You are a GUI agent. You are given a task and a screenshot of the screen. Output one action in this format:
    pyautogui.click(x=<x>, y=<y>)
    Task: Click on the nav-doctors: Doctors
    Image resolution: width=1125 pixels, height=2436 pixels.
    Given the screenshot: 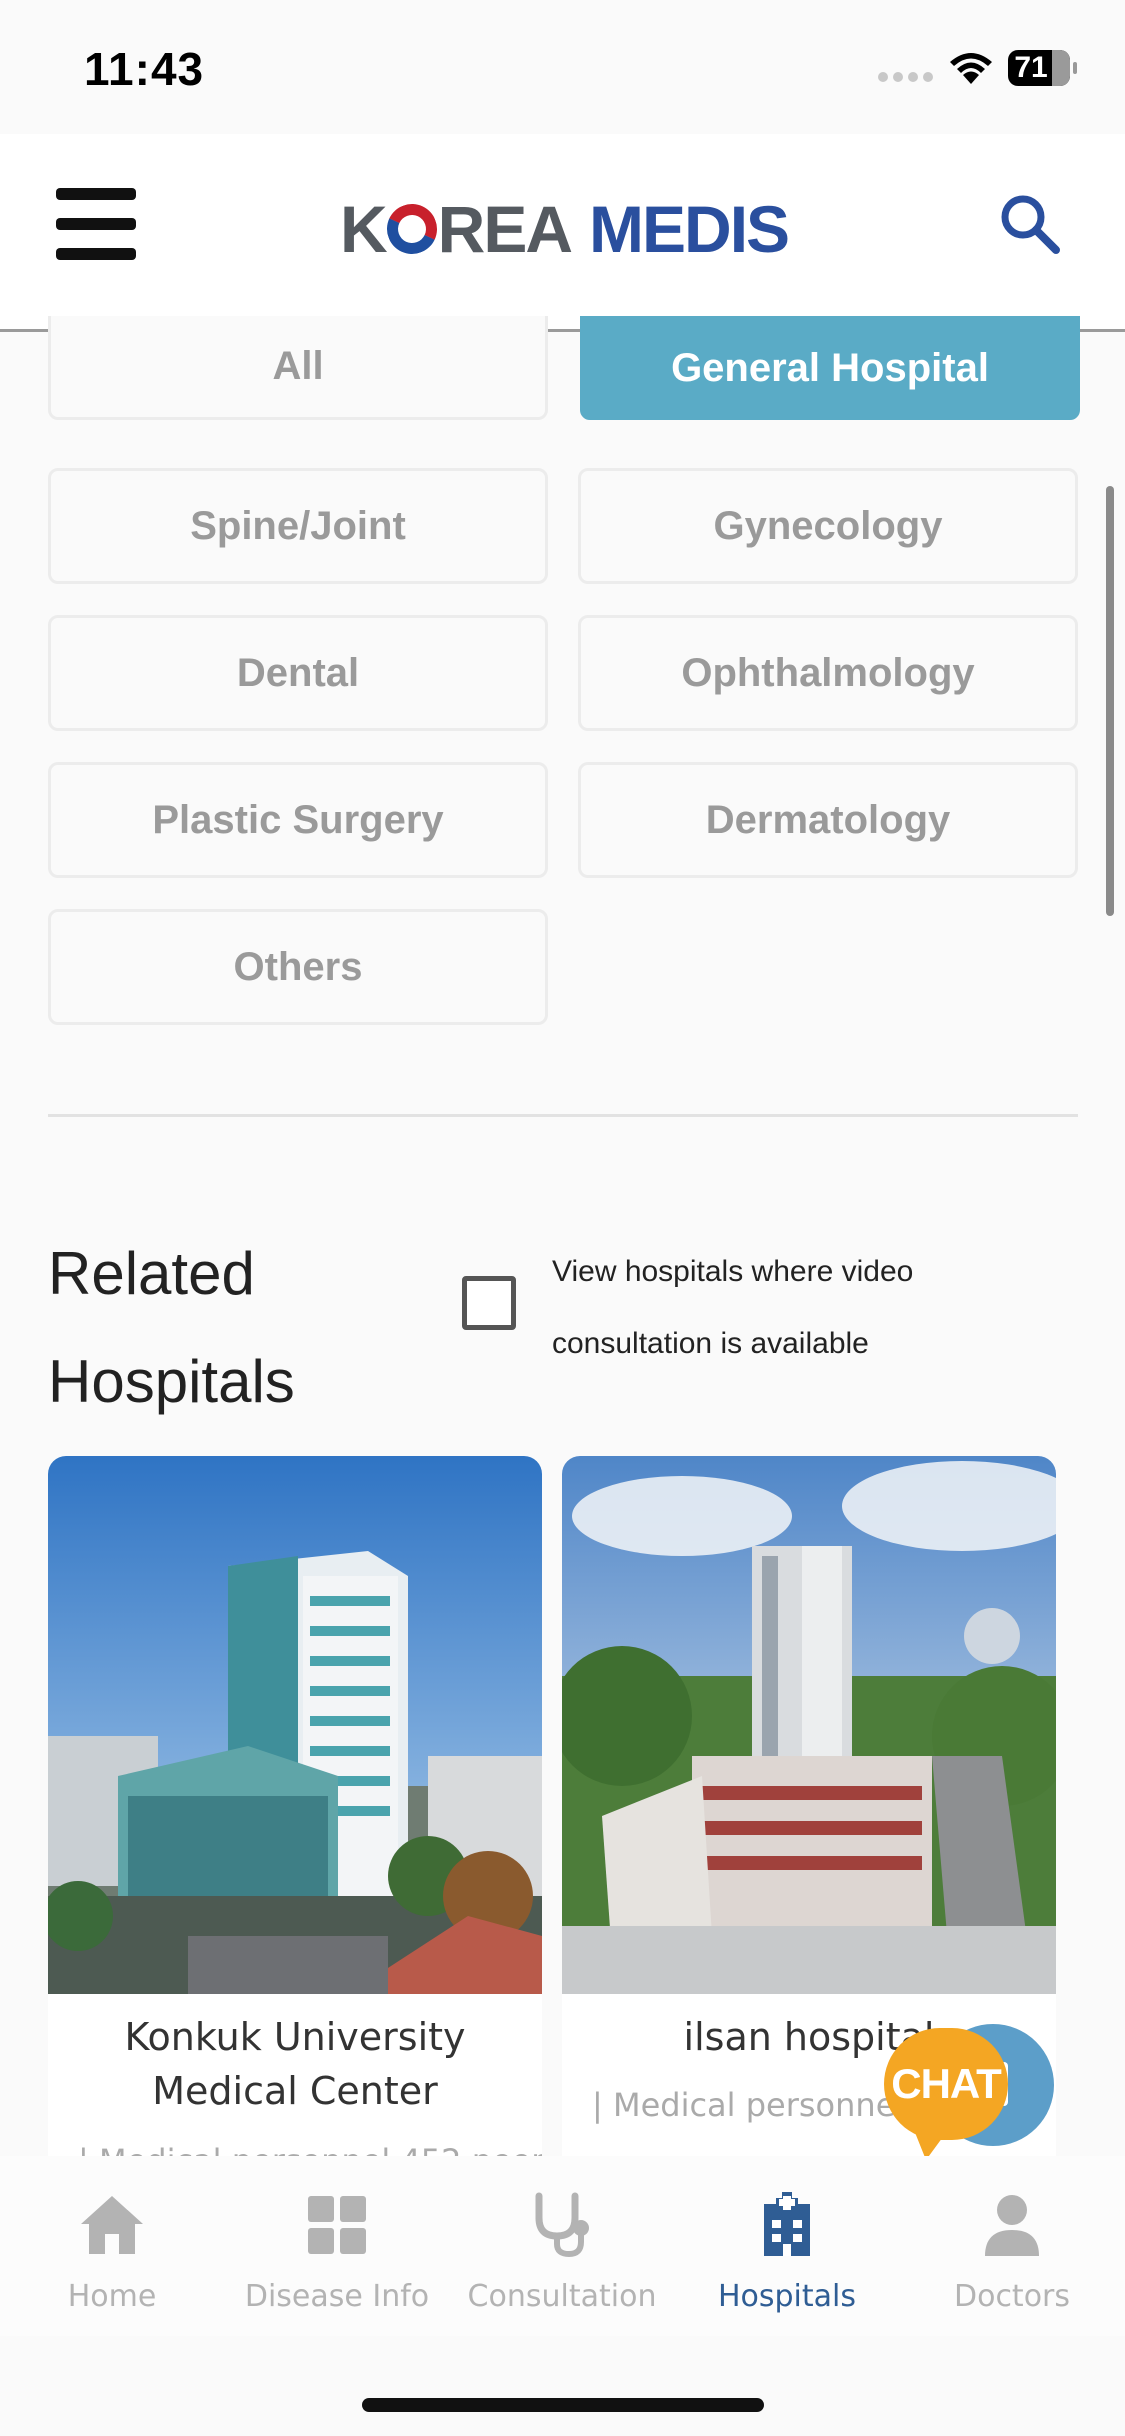 What is the action you would take?
    pyautogui.click(x=1012, y=2252)
    